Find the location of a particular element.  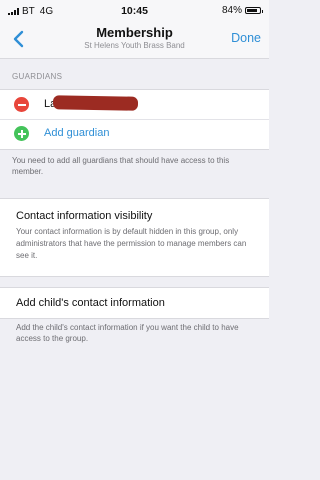

battery-fill is located at coordinates (252, 10).